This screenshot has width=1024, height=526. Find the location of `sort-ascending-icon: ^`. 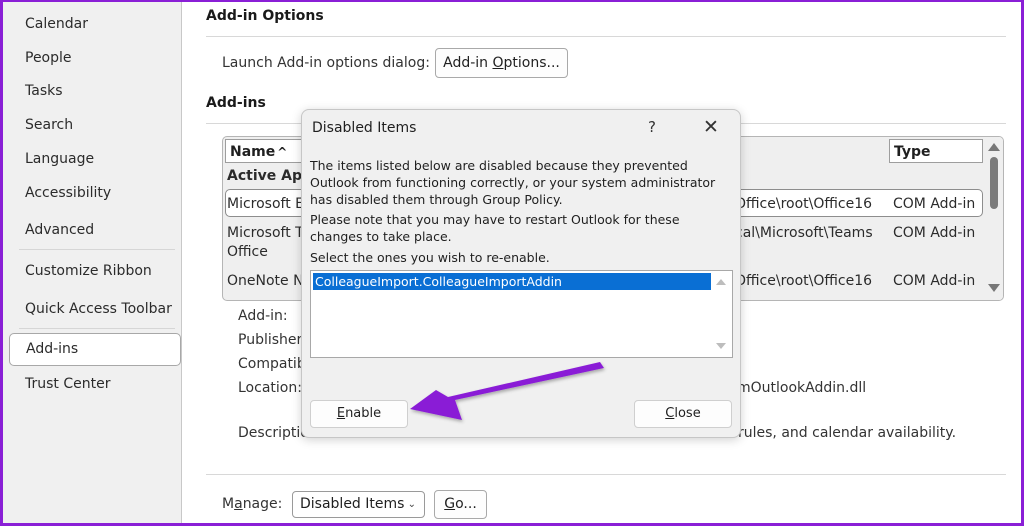

sort-ascending-icon: ^ is located at coordinates (282, 152).